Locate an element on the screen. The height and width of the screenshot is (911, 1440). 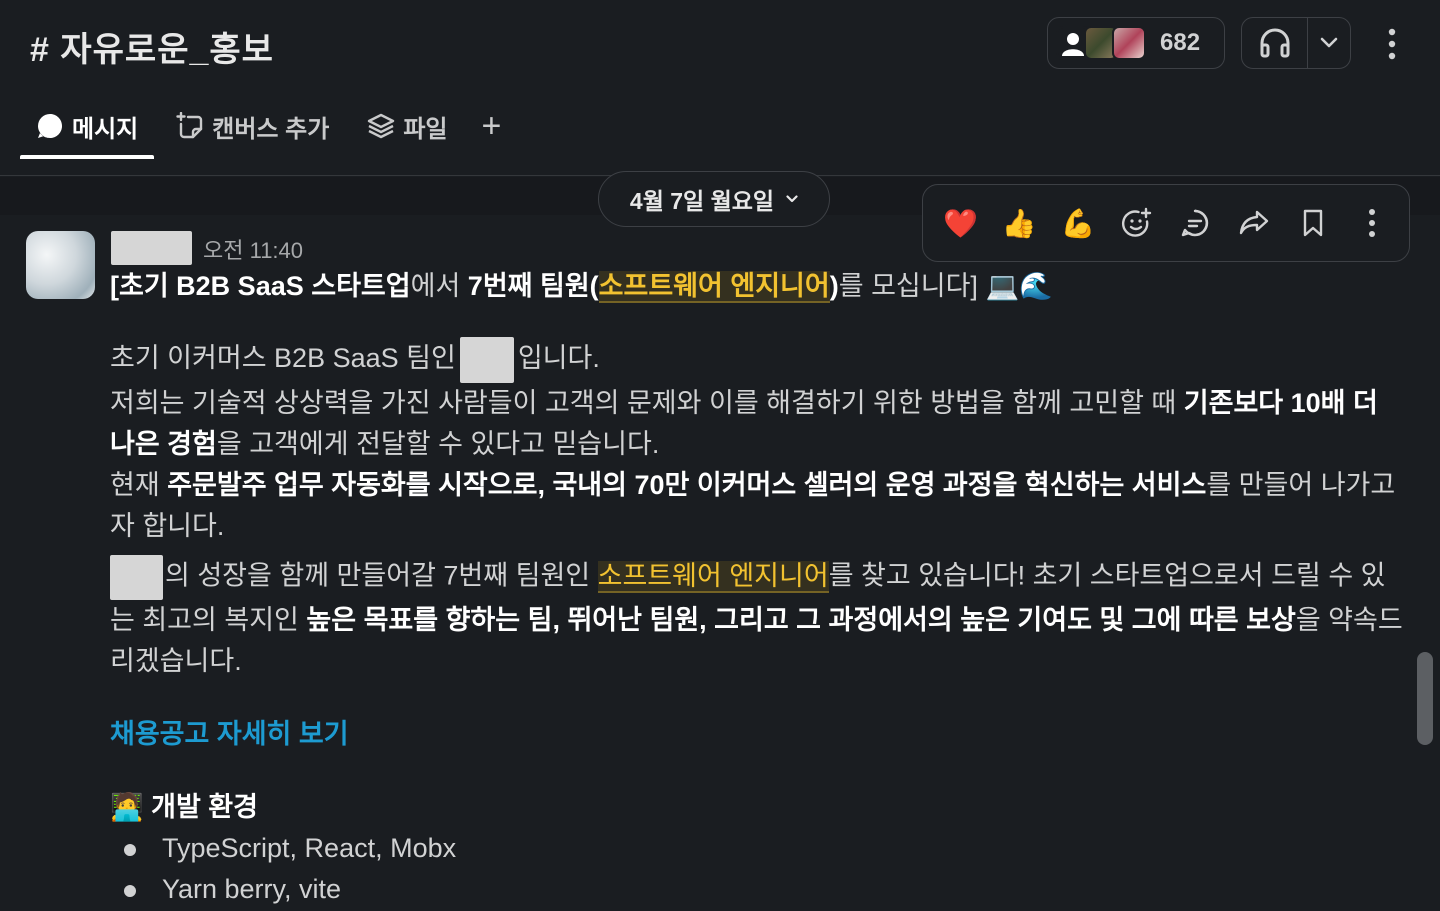
date-divider-button: 4월 7일 월요일 is located at coordinates (714, 199).